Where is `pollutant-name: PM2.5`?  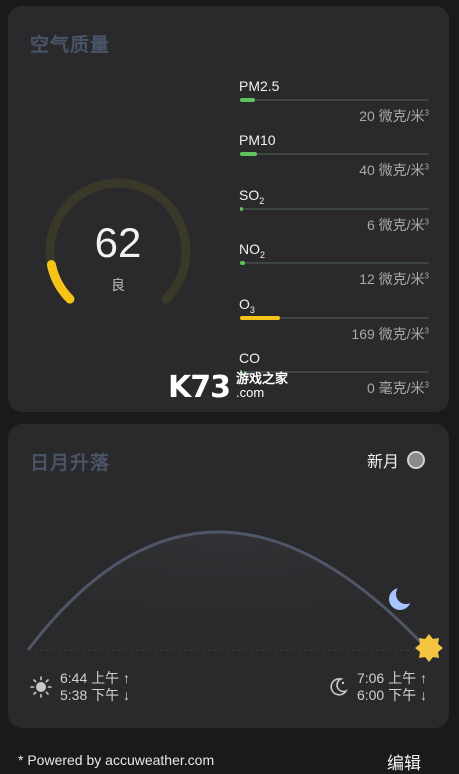 pollutant-name: PM2.5 is located at coordinates (259, 86).